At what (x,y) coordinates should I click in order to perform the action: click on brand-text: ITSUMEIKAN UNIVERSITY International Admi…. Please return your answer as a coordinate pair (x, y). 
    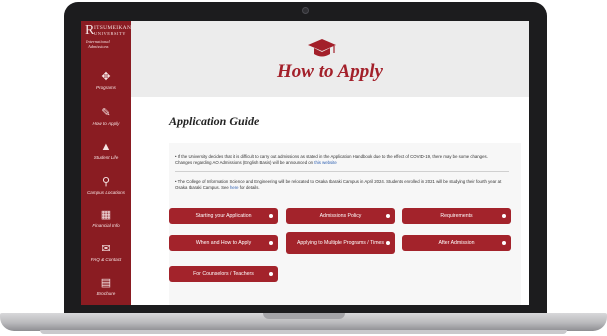
    Looking at the image, I should click on (108, 37).